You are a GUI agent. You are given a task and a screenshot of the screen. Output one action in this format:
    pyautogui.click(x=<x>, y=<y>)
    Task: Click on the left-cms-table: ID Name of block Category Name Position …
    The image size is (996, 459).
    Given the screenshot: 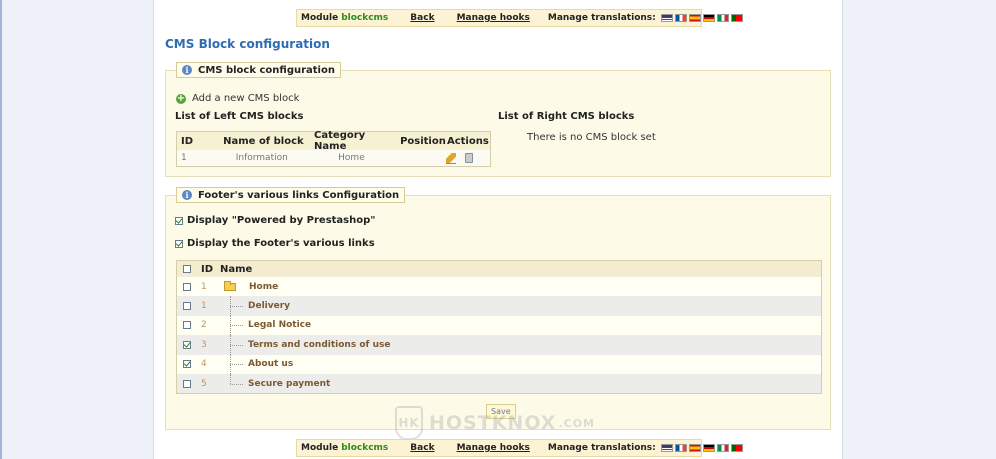 What is the action you would take?
    pyautogui.click(x=333, y=148)
    